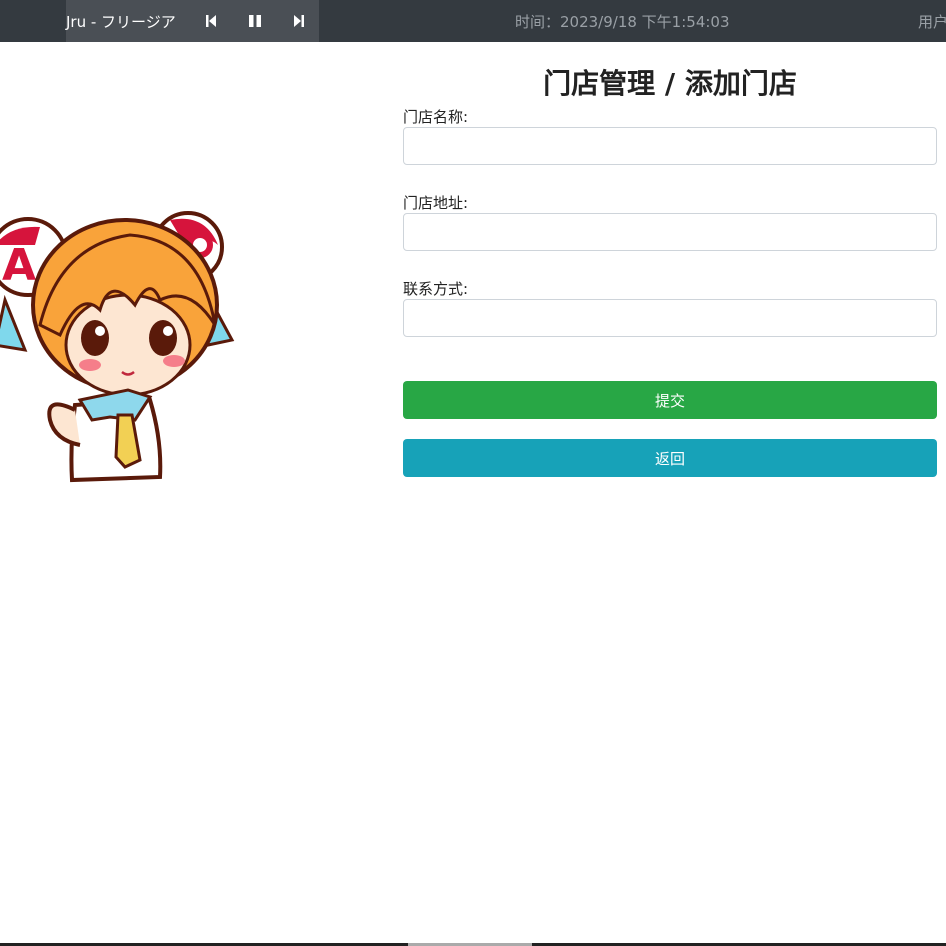 This screenshot has width=946, height=946. Describe the element at coordinates (670, 318) in the screenshot. I see `contact-input` at that location.